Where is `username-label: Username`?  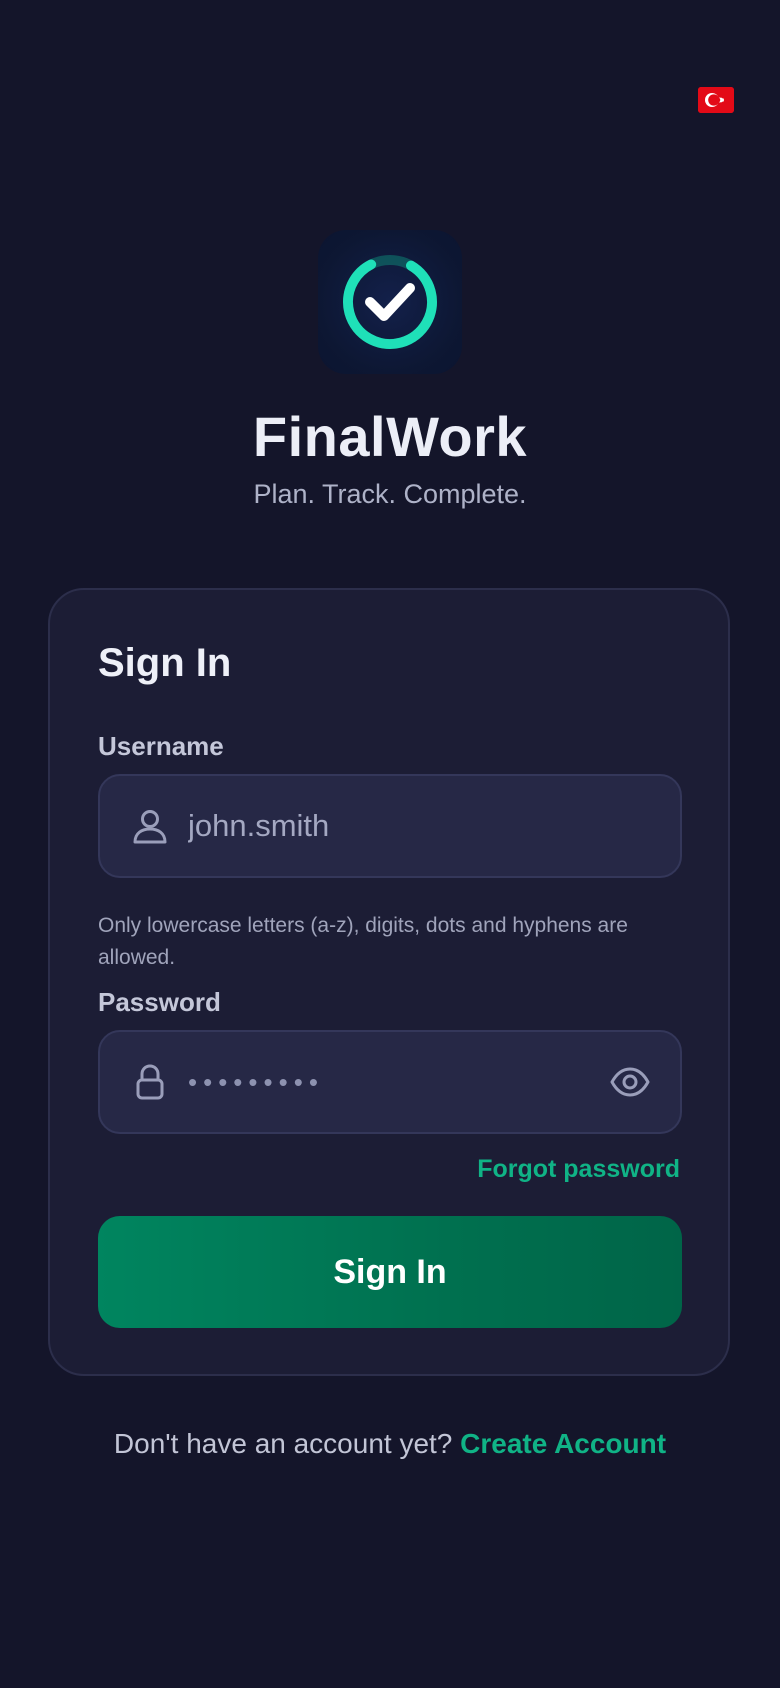
username-label: Username is located at coordinates (161, 746).